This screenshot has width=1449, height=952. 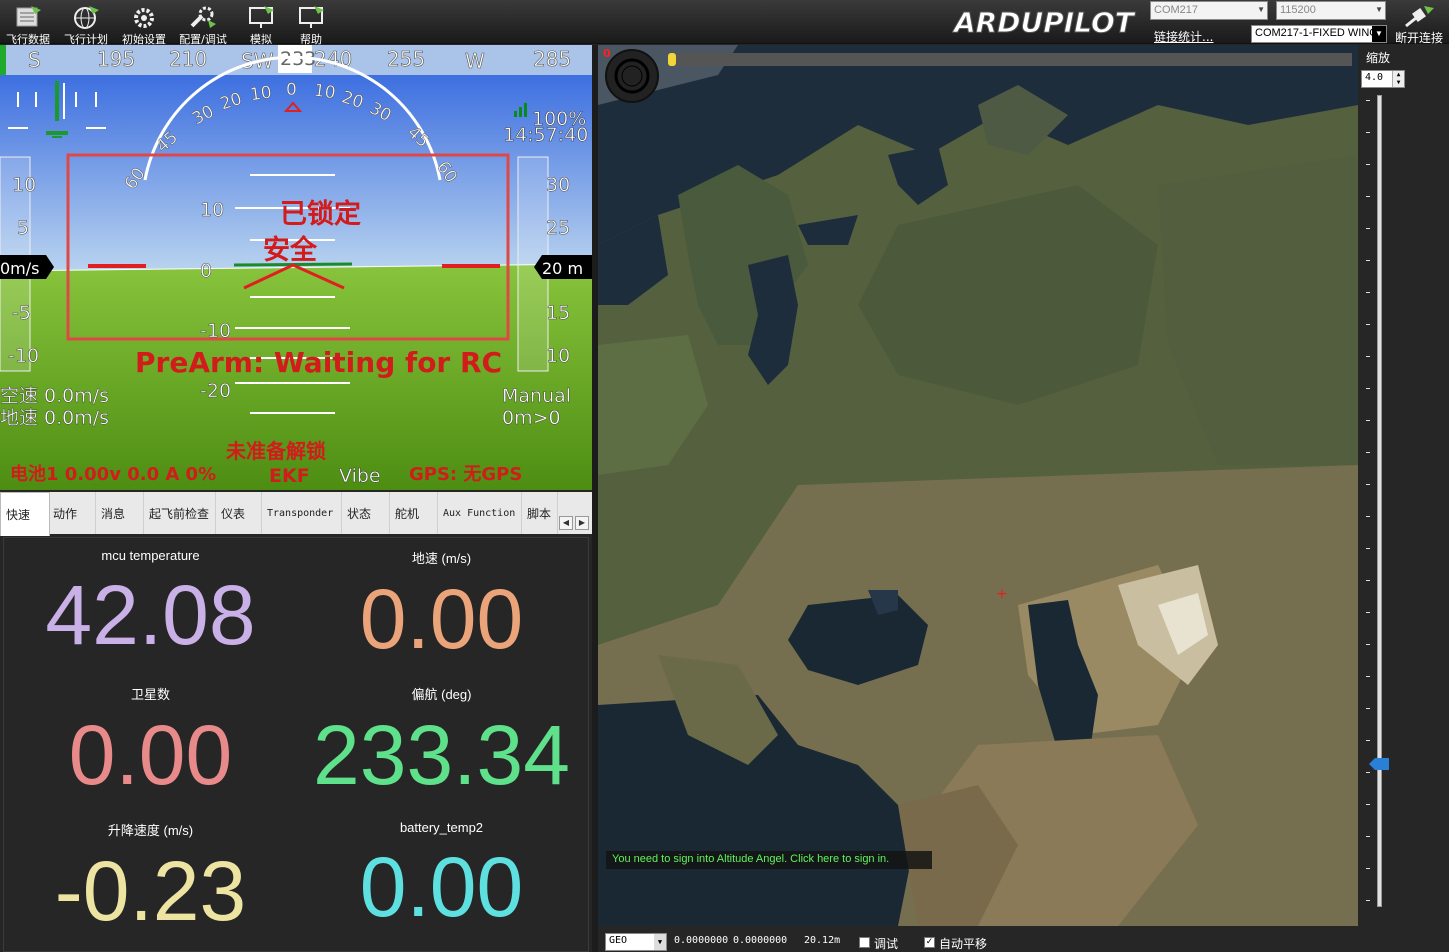 What do you see at coordinates (28, 16) in the screenshot?
I see `flight-data-icon` at bounding box center [28, 16].